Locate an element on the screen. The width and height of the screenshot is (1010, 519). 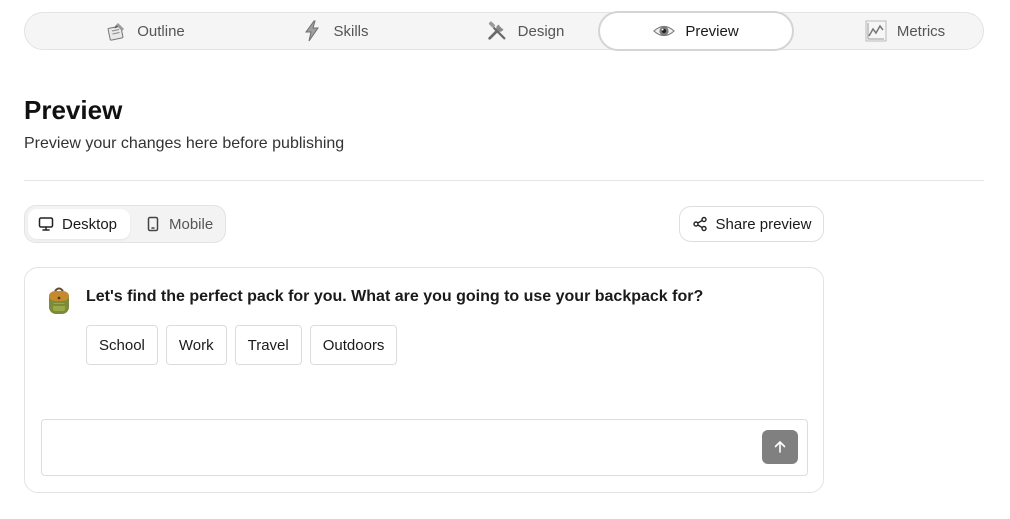
share-preview-button: Share preview is located at coordinates (751, 224).